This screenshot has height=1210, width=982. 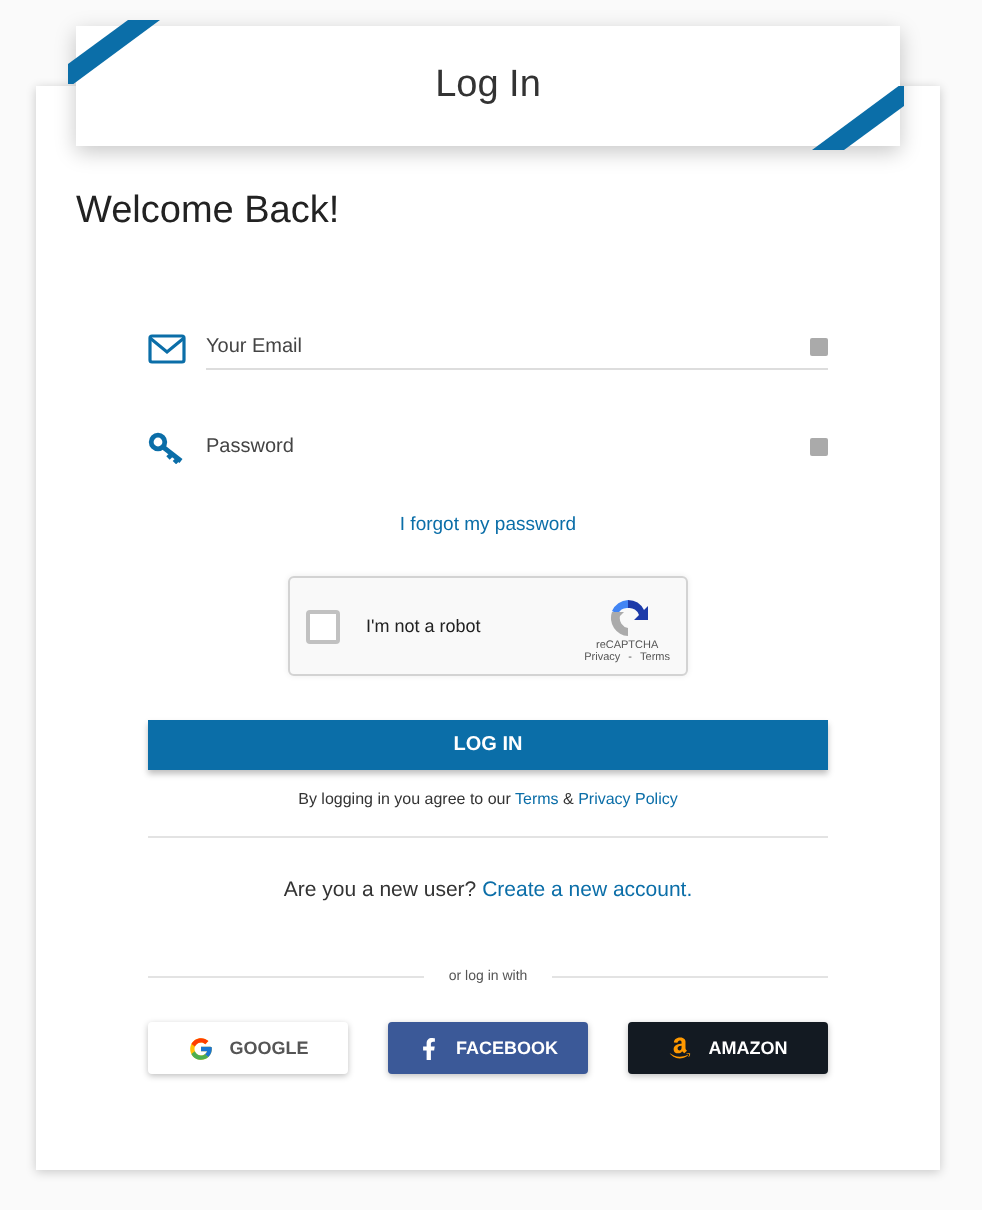 I want to click on google-button: GOOGLE, so click(x=248, y=1048).